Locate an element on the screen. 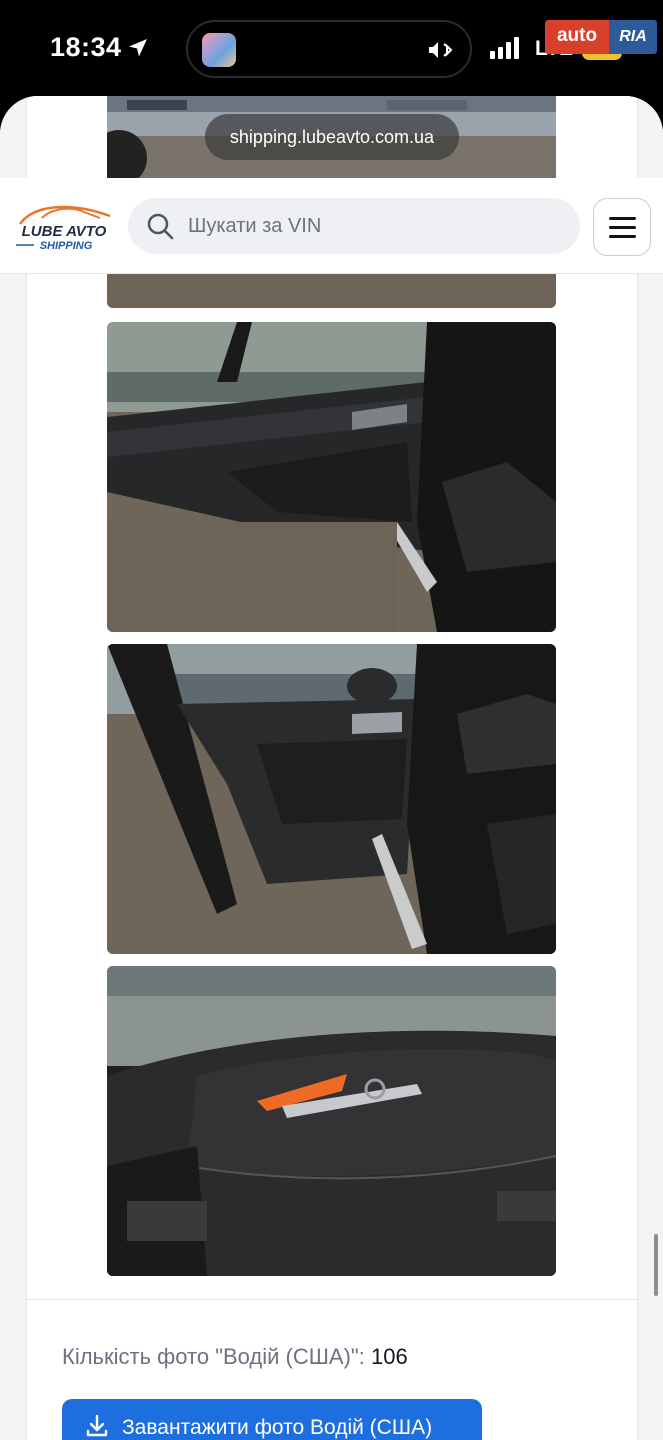  hamburger-menu-button is located at coordinates (622, 227).